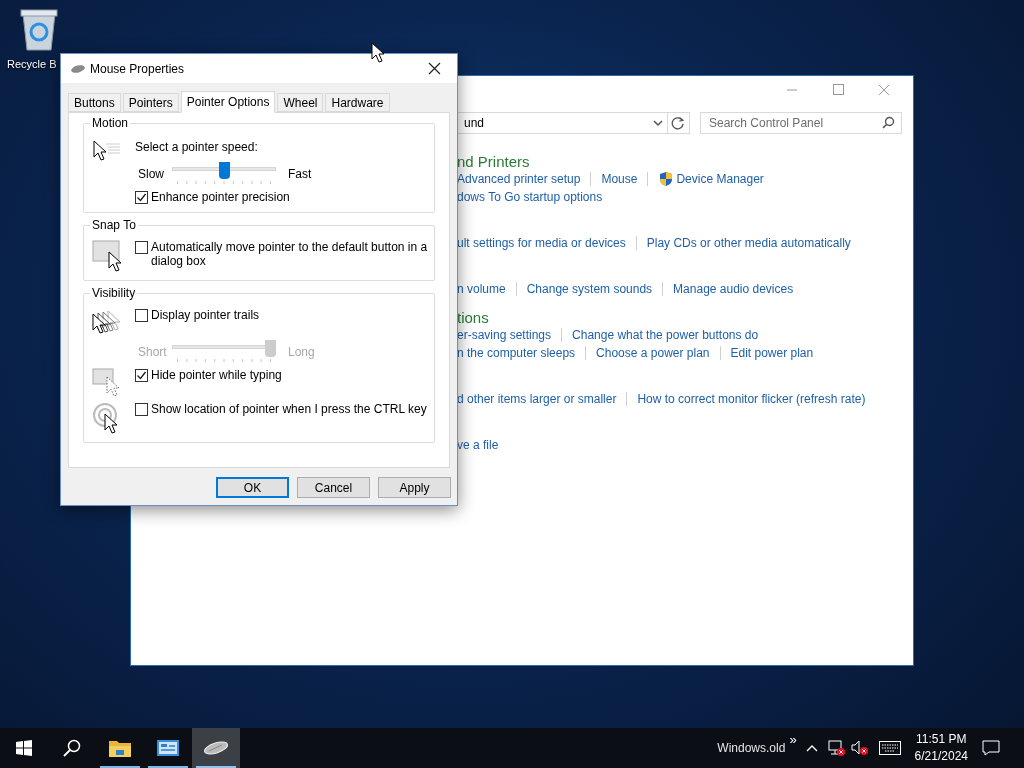 This screenshot has height=768, width=1024. I want to click on group-title: Visibility, so click(114, 293).